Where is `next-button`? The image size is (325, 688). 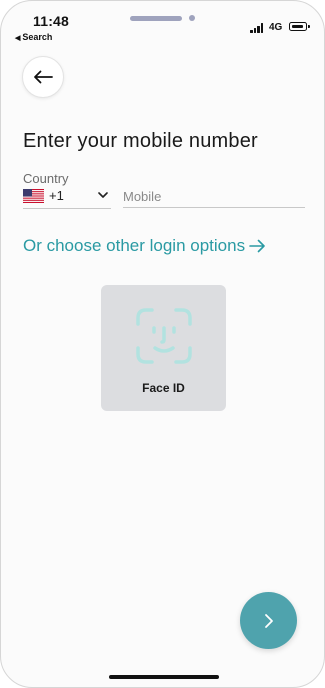
next-button is located at coordinates (268, 620).